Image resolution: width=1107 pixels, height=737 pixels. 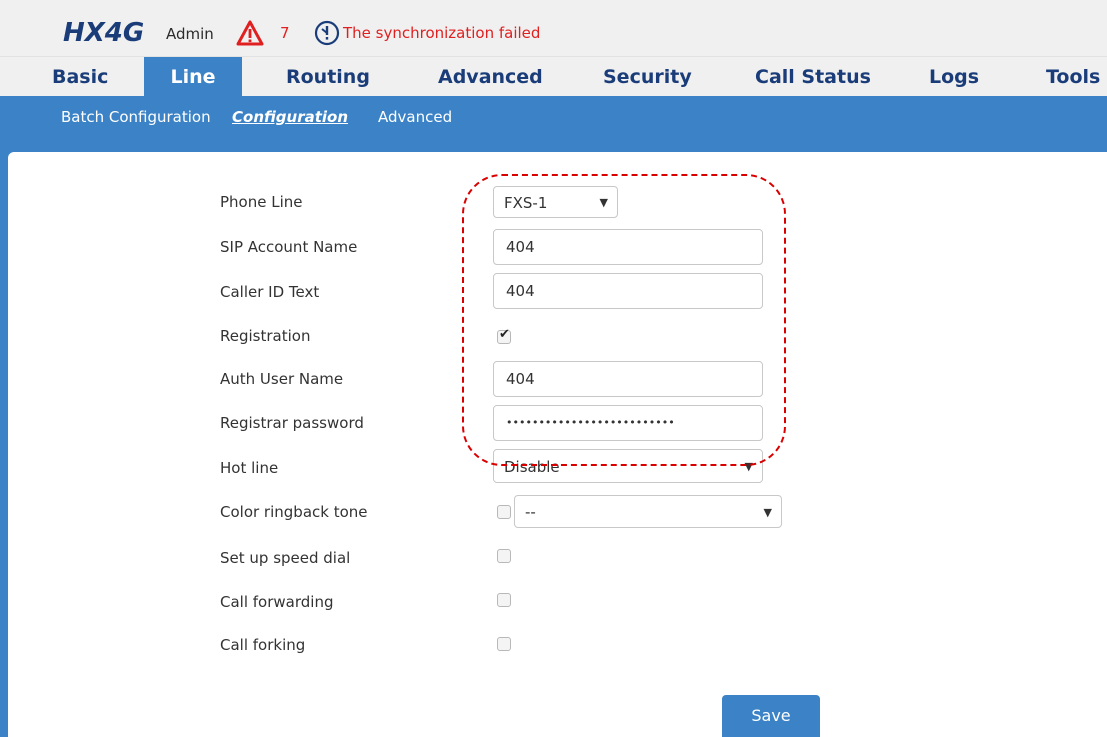 What do you see at coordinates (954, 77) in the screenshot?
I see `nav-logs: Logs` at bounding box center [954, 77].